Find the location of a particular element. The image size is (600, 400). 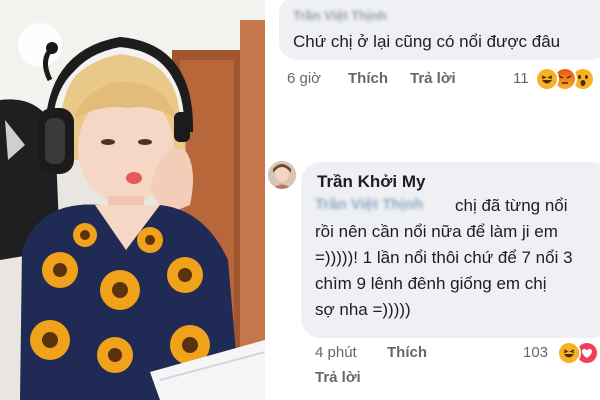

avatar is located at coordinates (282, 175).